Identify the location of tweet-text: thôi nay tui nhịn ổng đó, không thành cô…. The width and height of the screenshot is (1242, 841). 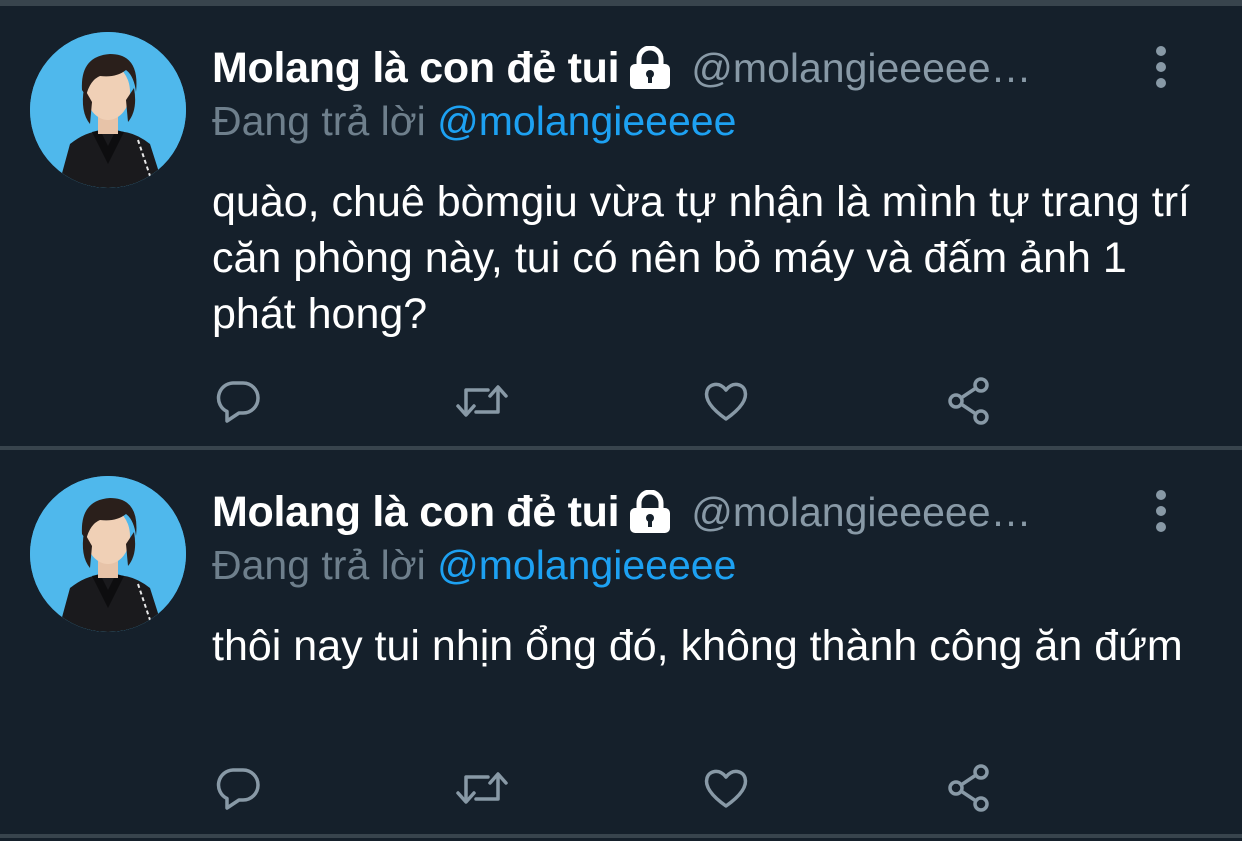
(697, 646).